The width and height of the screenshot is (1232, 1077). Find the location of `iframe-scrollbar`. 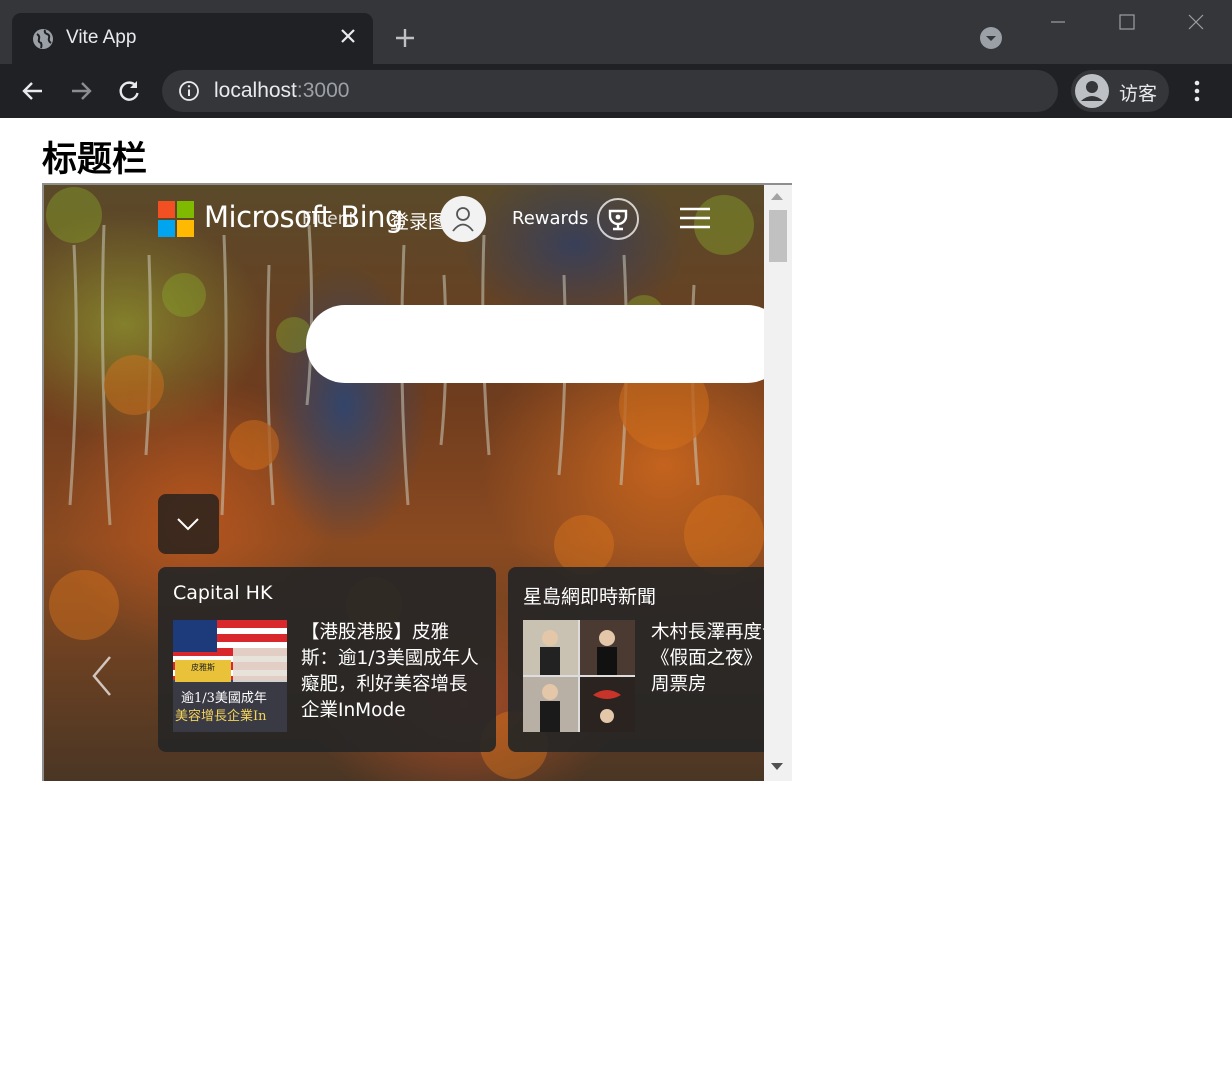

iframe-scrollbar is located at coordinates (778, 483).